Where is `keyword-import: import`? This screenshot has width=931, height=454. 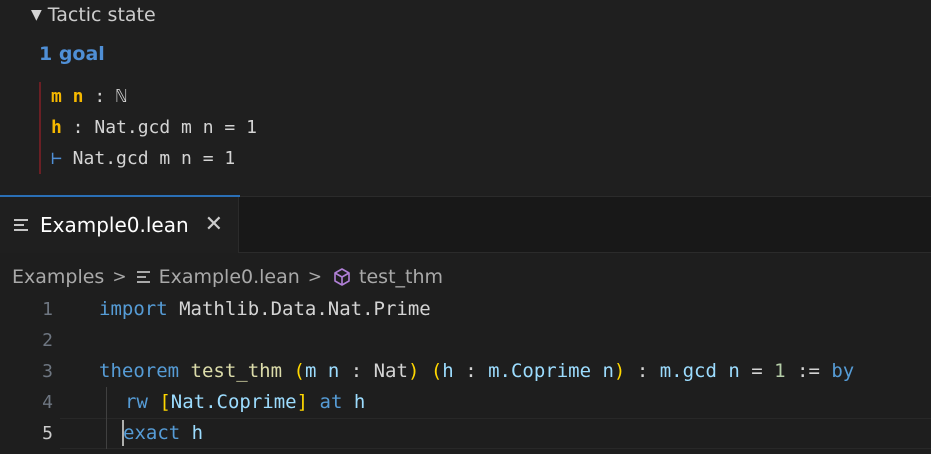
keyword-import: import is located at coordinates (133, 309).